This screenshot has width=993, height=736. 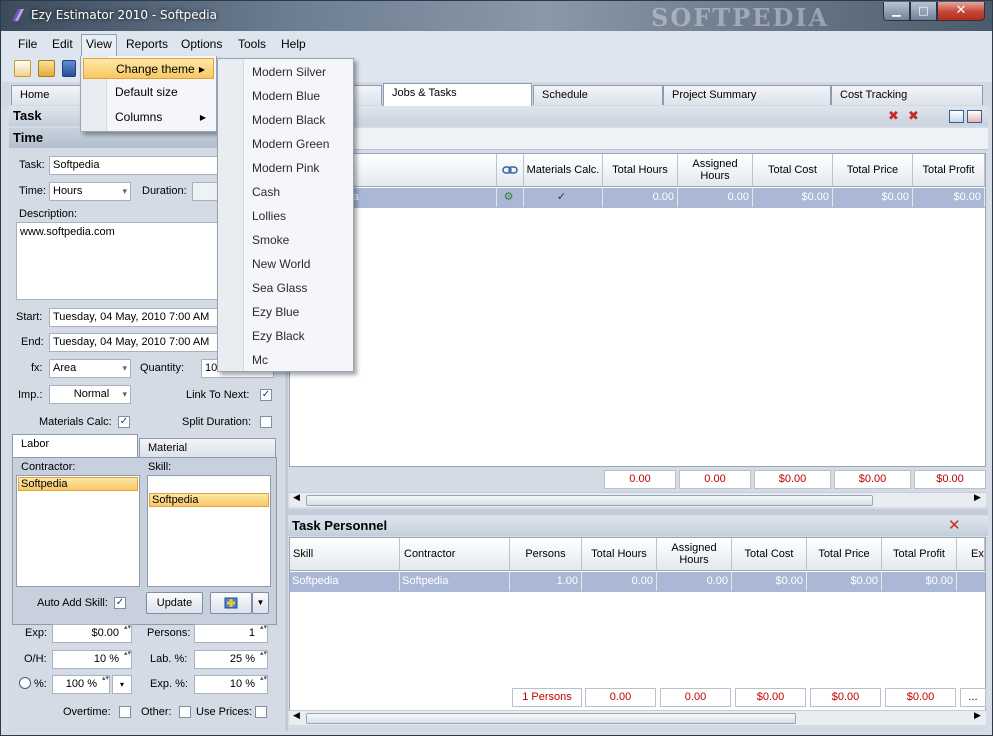 What do you see at coordinates (510, 197) in the screenshot?
I see `link-status-icon: ⚙` at bounding box center [510, 197].